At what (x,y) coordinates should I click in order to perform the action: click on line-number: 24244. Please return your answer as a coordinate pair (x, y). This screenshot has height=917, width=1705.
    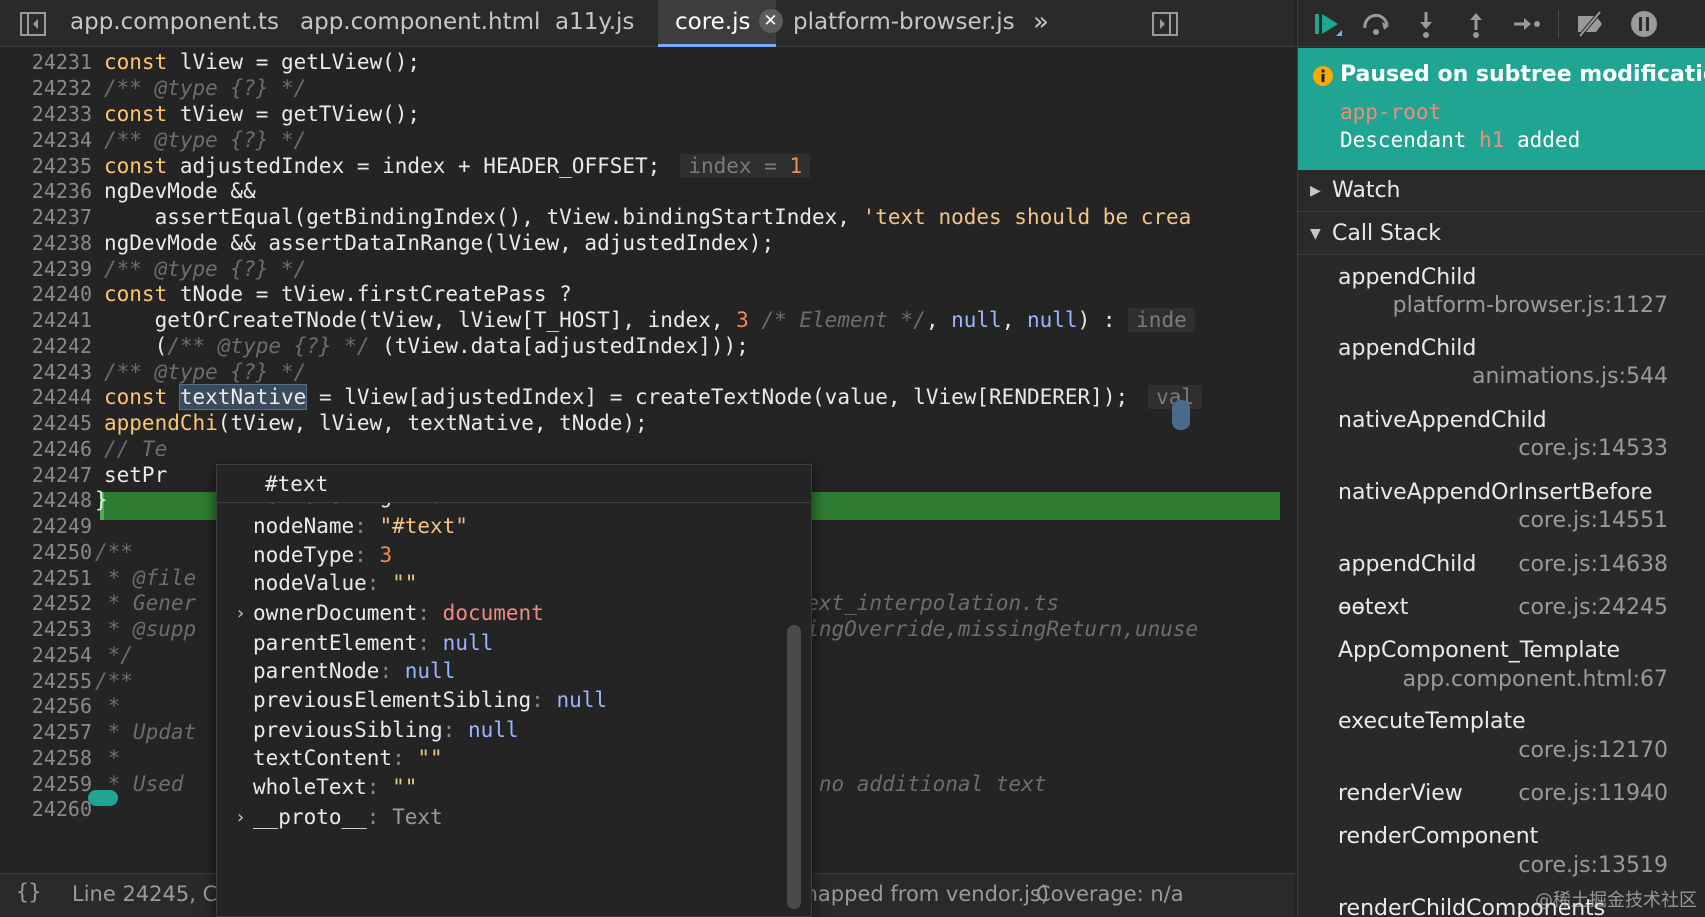
    Looking at the image, I should click on (46, 397).